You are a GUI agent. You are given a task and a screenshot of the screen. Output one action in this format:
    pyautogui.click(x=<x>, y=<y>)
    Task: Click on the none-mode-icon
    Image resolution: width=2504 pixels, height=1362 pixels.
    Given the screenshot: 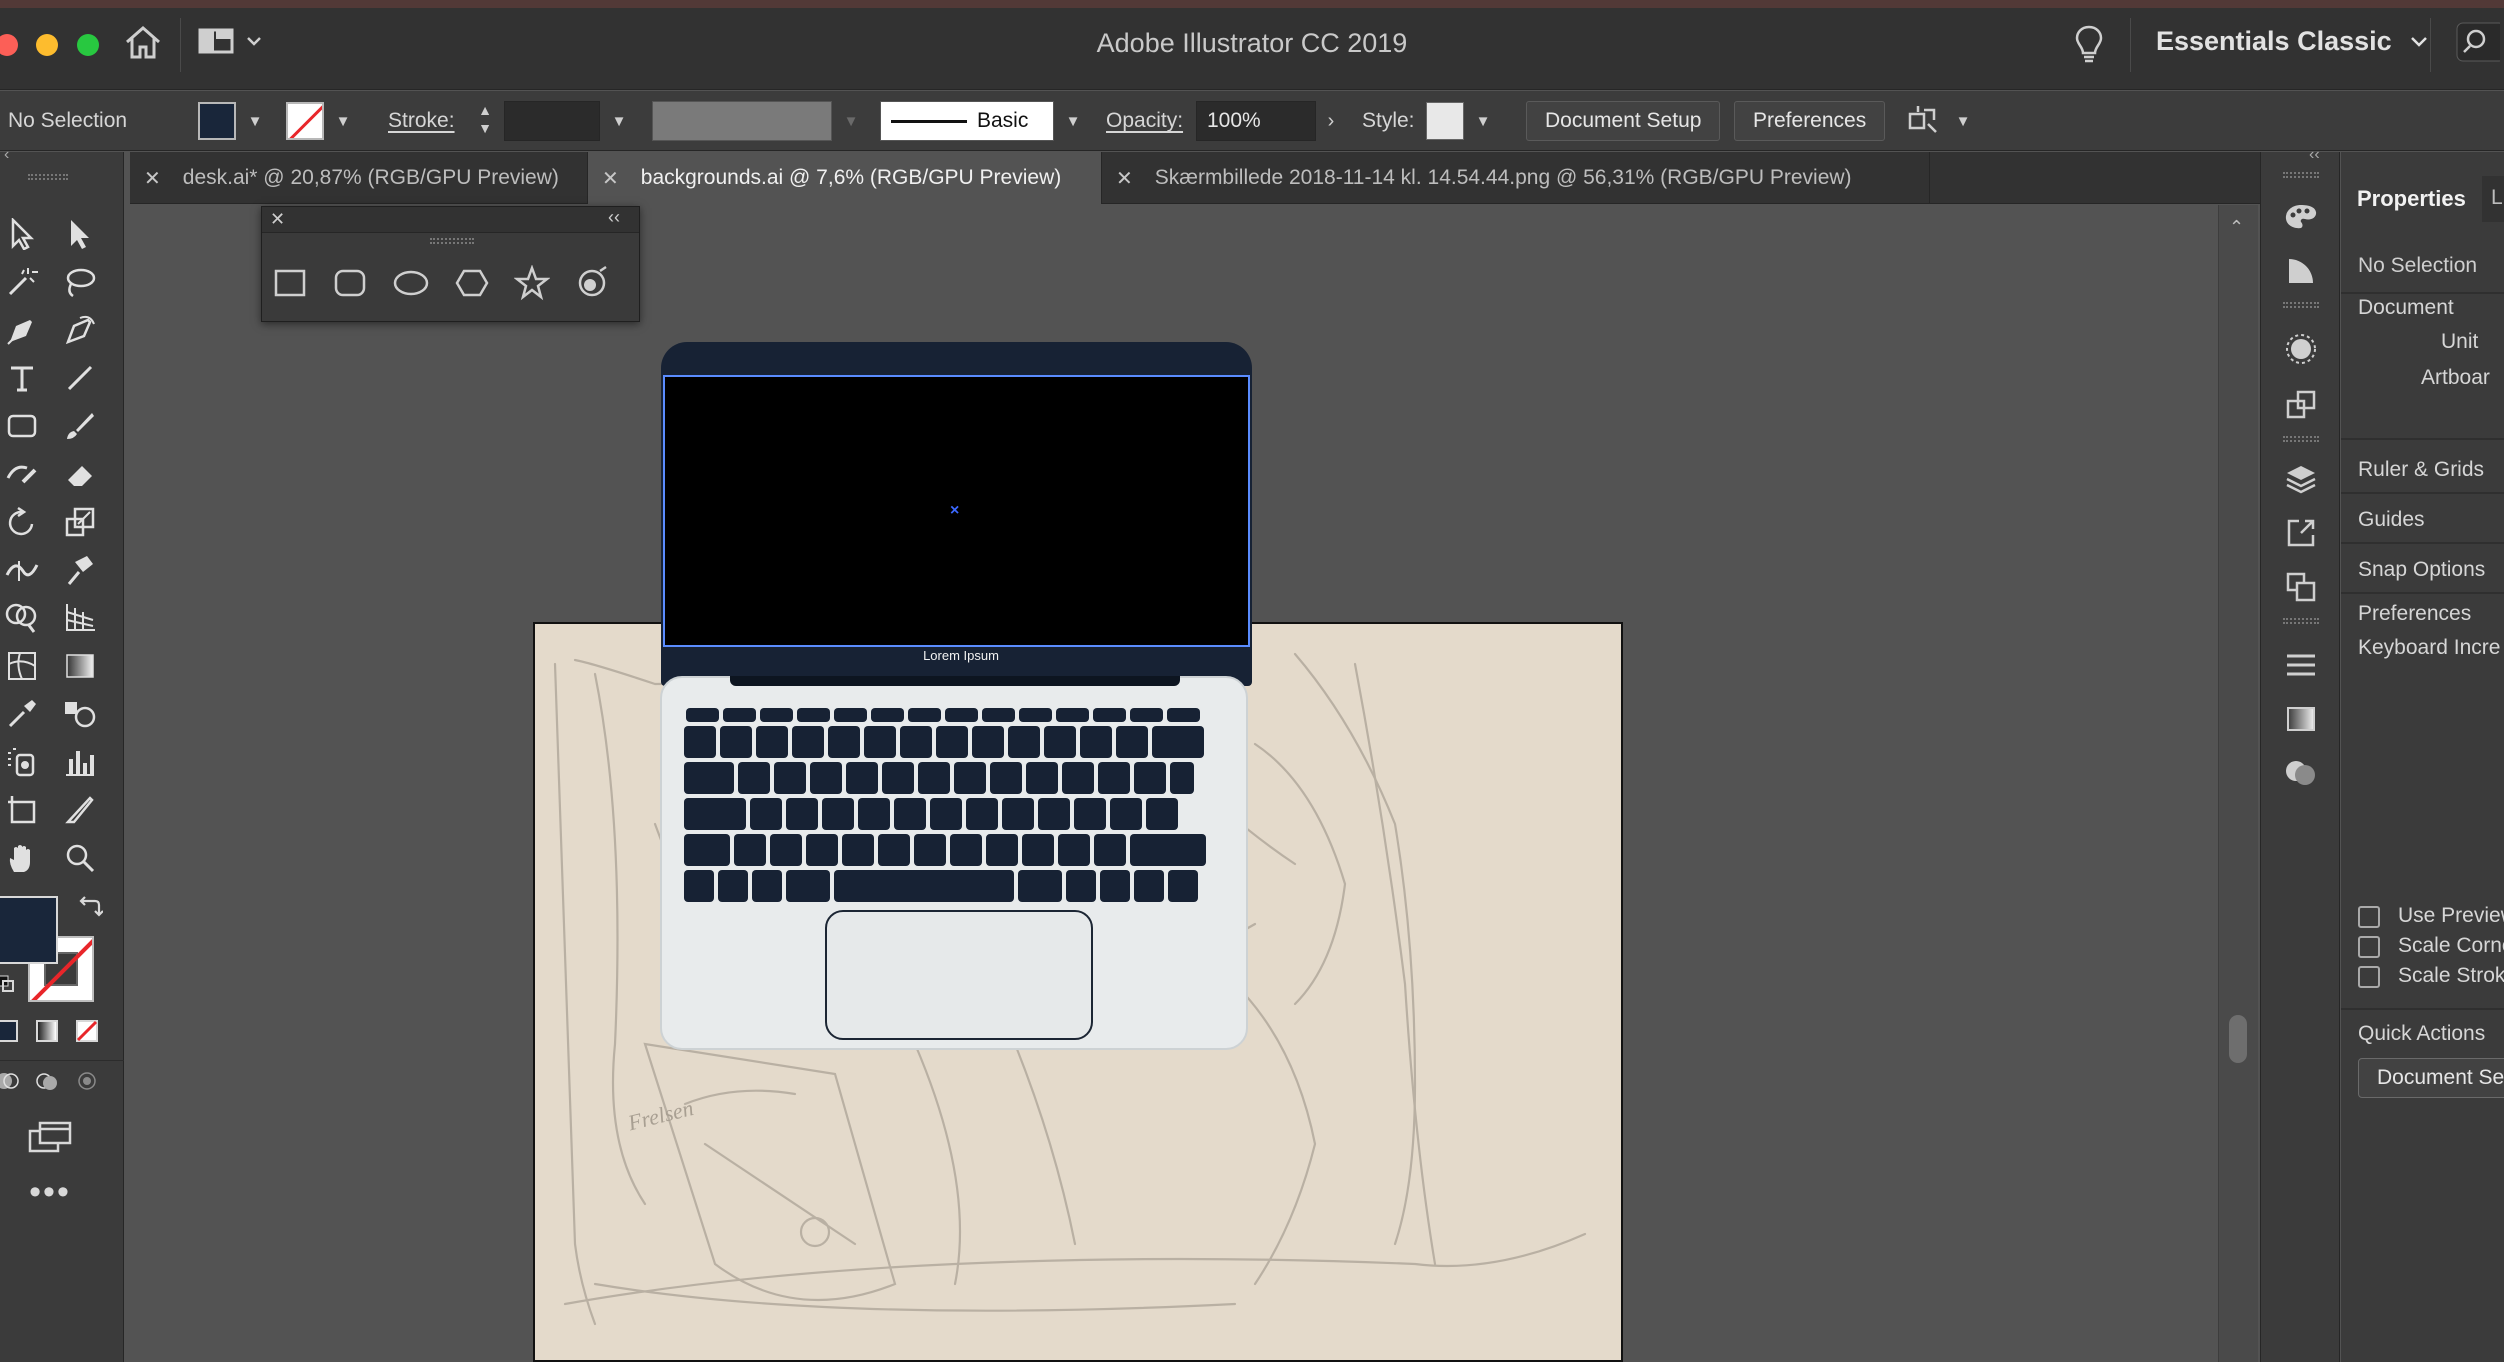 What is the action you would take?
    pyautogui.click(x=87, y=1031)
    